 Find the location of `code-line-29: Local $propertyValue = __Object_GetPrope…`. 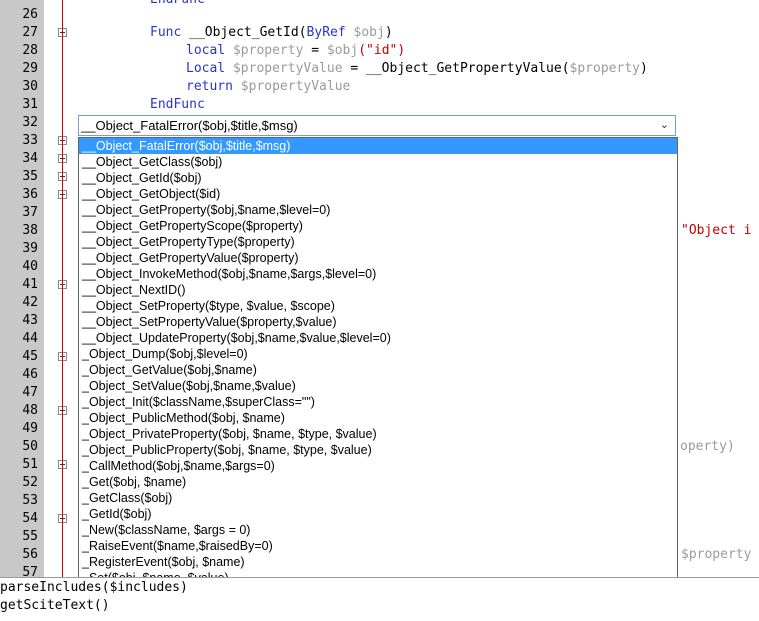

code-line-29: Local $propertyValue = __Object_GetPrope… is located at coordinates (417, 69).